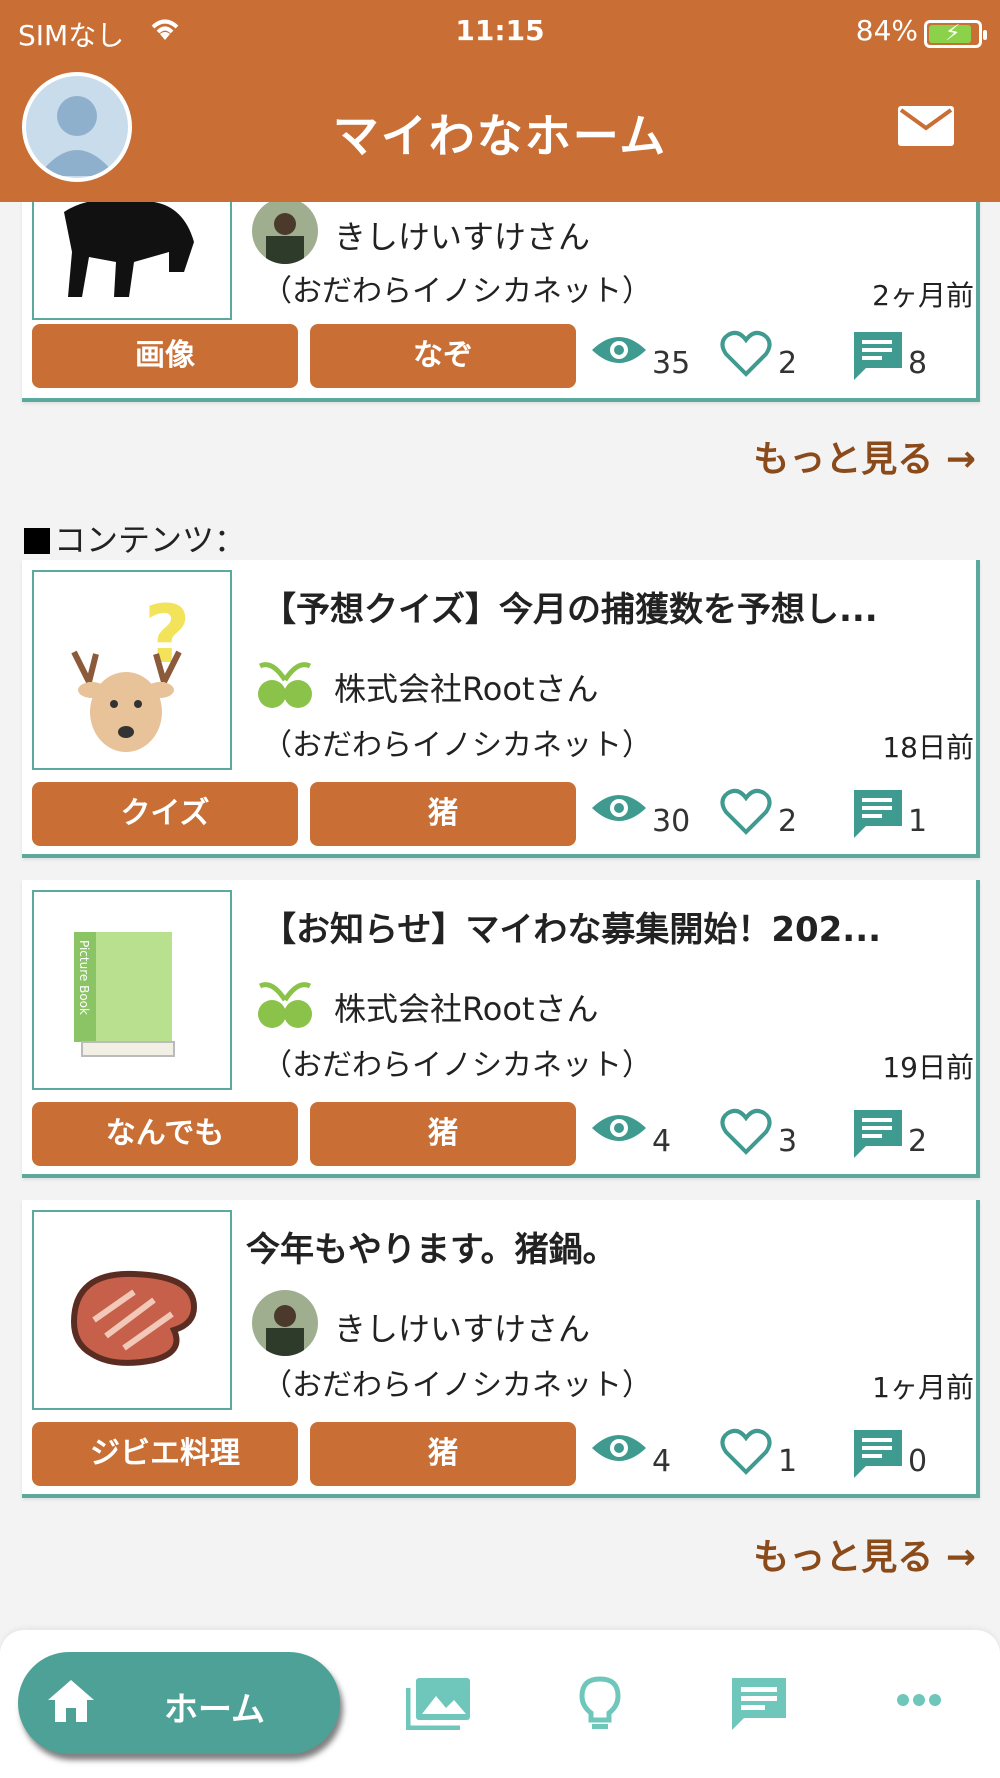  What do you see at coordinates (926, 128) in the screenshot?
I see `mail-icon` at bounding box center [926, 128].